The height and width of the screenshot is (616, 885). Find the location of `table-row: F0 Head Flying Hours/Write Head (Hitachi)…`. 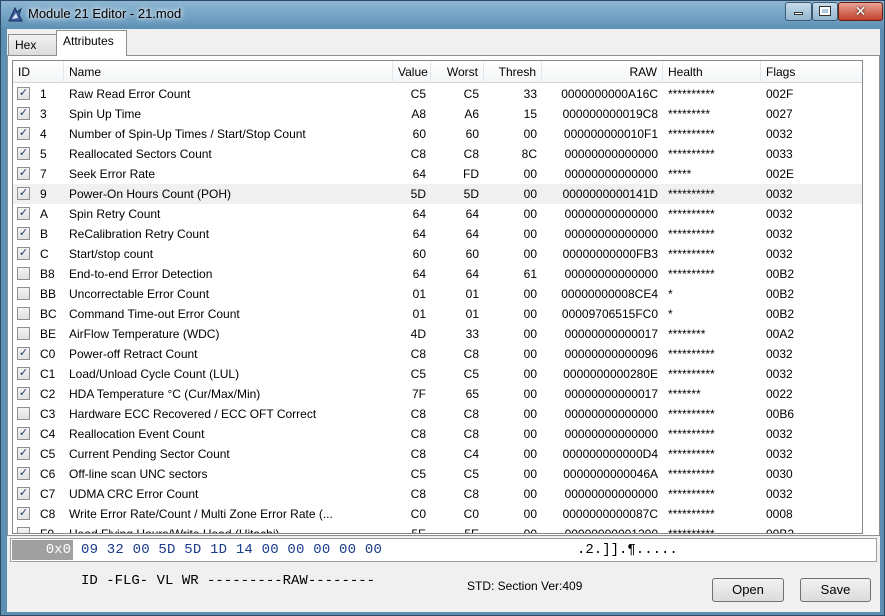

table-row: F0 Head Flying Hours/Write Head (Hitachi)… is located at coordinates (437, 529).